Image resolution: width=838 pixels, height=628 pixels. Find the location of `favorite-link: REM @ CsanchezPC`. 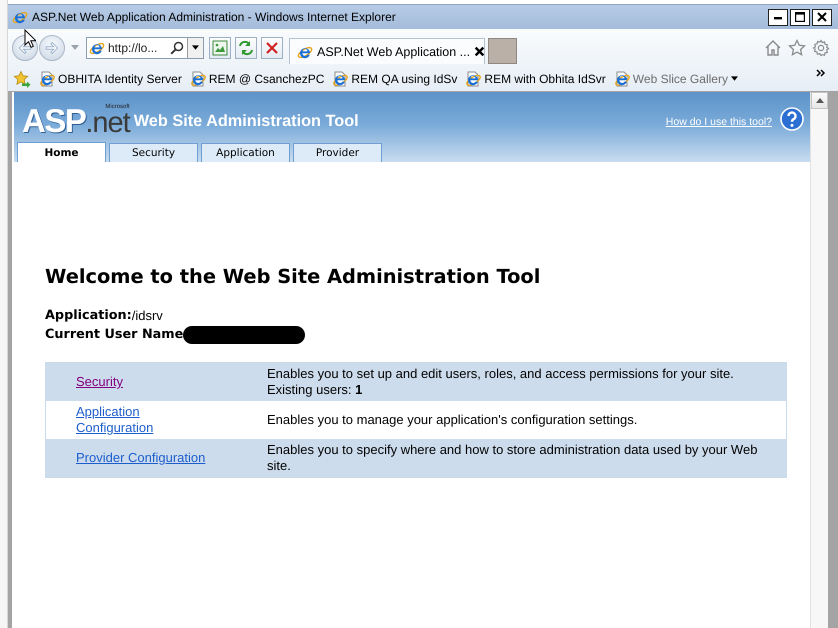

favorite-link: REM @ CsanchezPC is located at coordinates (257, 78).